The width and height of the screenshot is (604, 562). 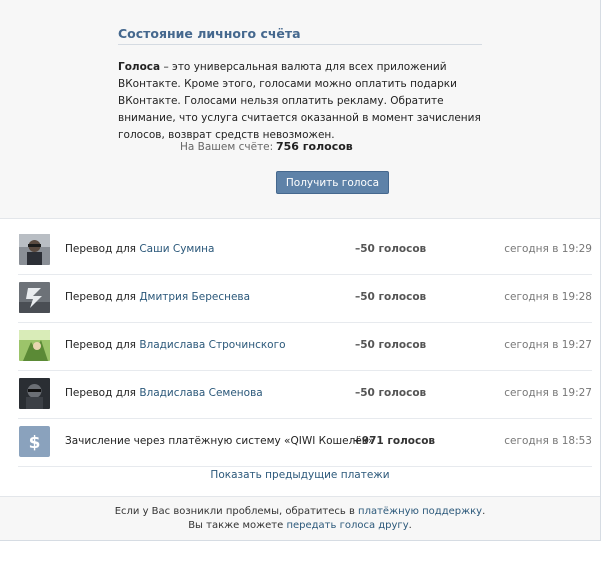 What do you see at coordinates (347, 525) in the screenshot?
I see `transfer-votes-link: передать голоса другу` at bounding box center [347, 525].